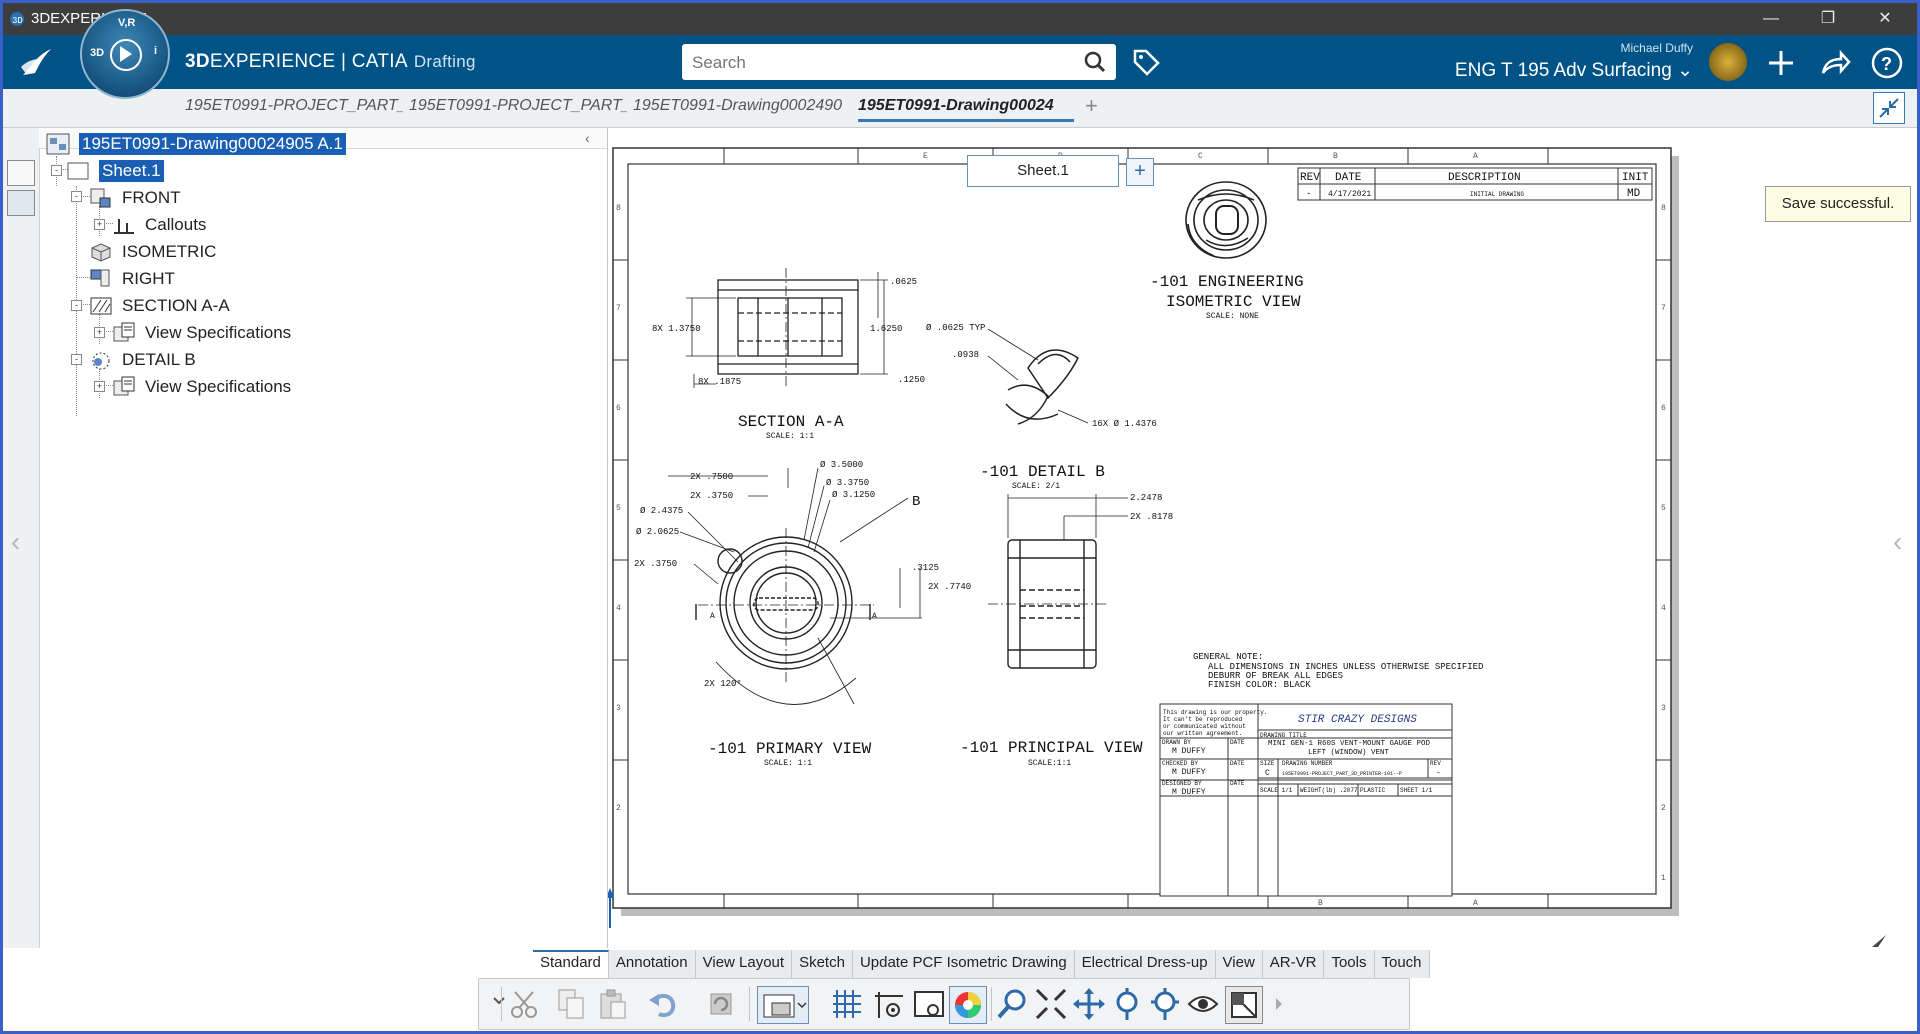 The image size is (1920, 1034). What do you see at coordinates (1887, 63) in the screenshot?
I see `help-icon: ?` at bounding box center [1887, 63].